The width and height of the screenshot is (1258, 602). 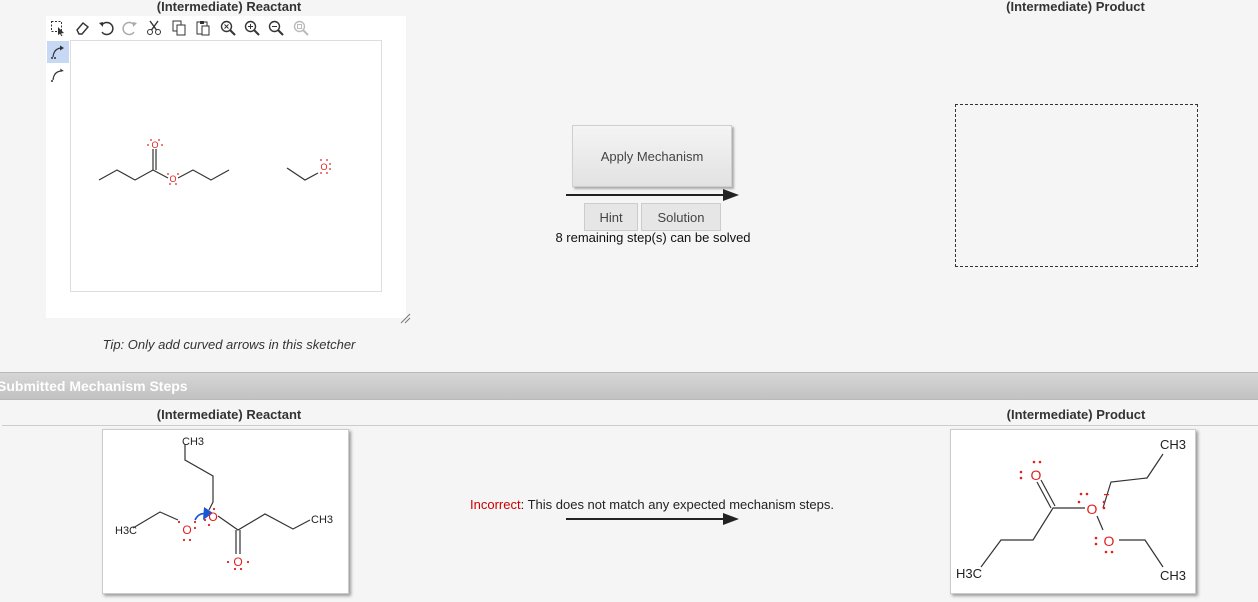 I want to click on product-ch3-bottom-label: CH3, so click(x=1173, y=575).